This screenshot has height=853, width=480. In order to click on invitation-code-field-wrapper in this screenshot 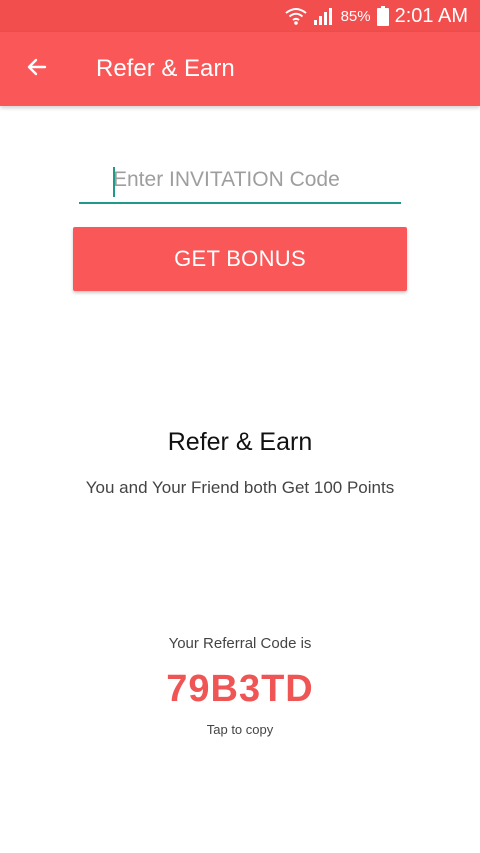, I will do `click(240, 182)`.